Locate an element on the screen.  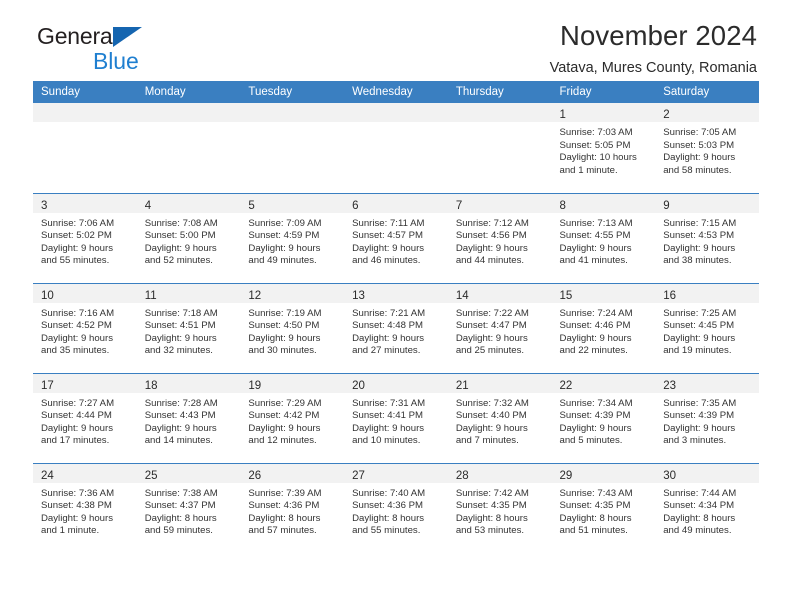
daylight-line-2: and 30 minutes. is located at coordinates (282, 351).